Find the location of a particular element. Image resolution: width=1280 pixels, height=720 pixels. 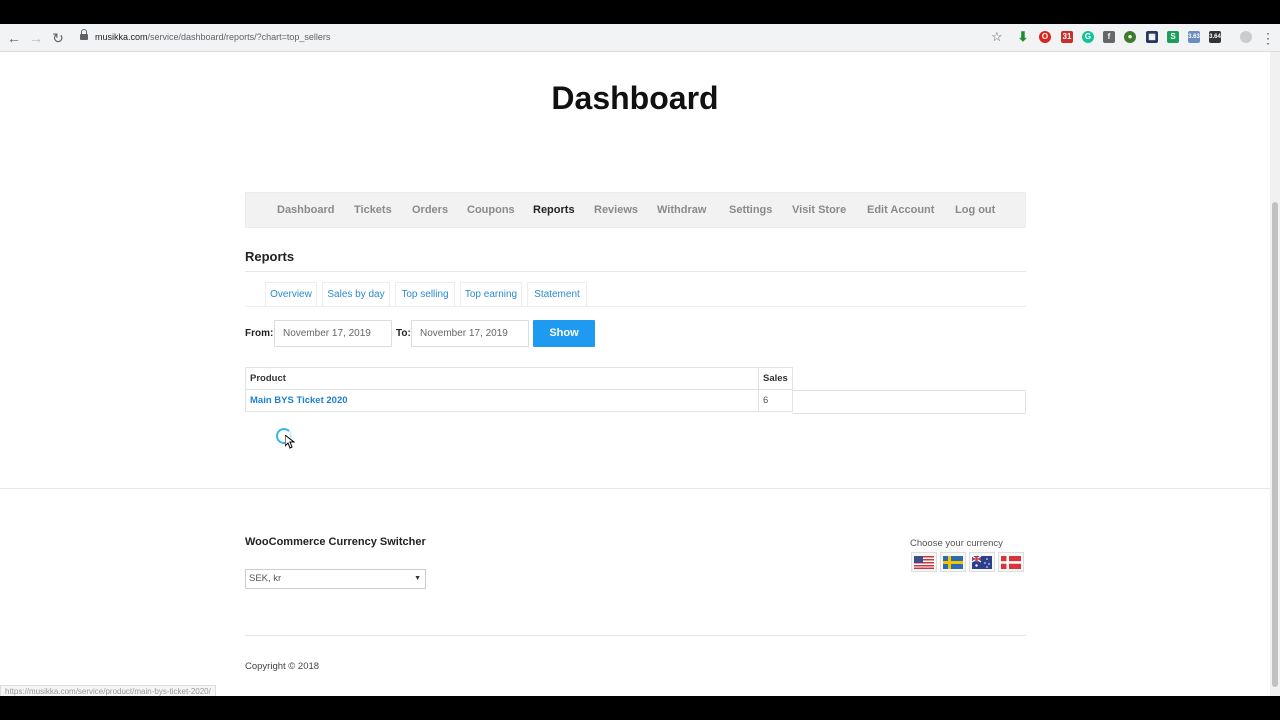

top-selling-table: Product Sales Main BYS Ticket 2020 6 is located at coordinates (519, 389).